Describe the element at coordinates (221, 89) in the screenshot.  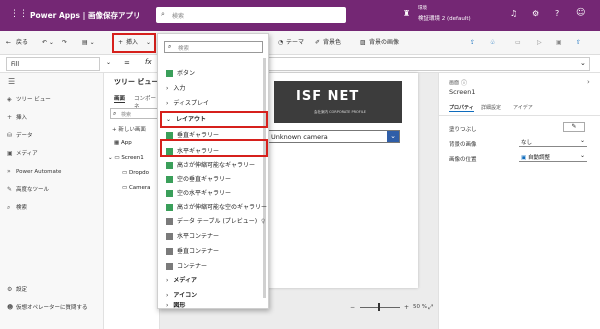
I see `menu-group-input: › 入力` at that location.